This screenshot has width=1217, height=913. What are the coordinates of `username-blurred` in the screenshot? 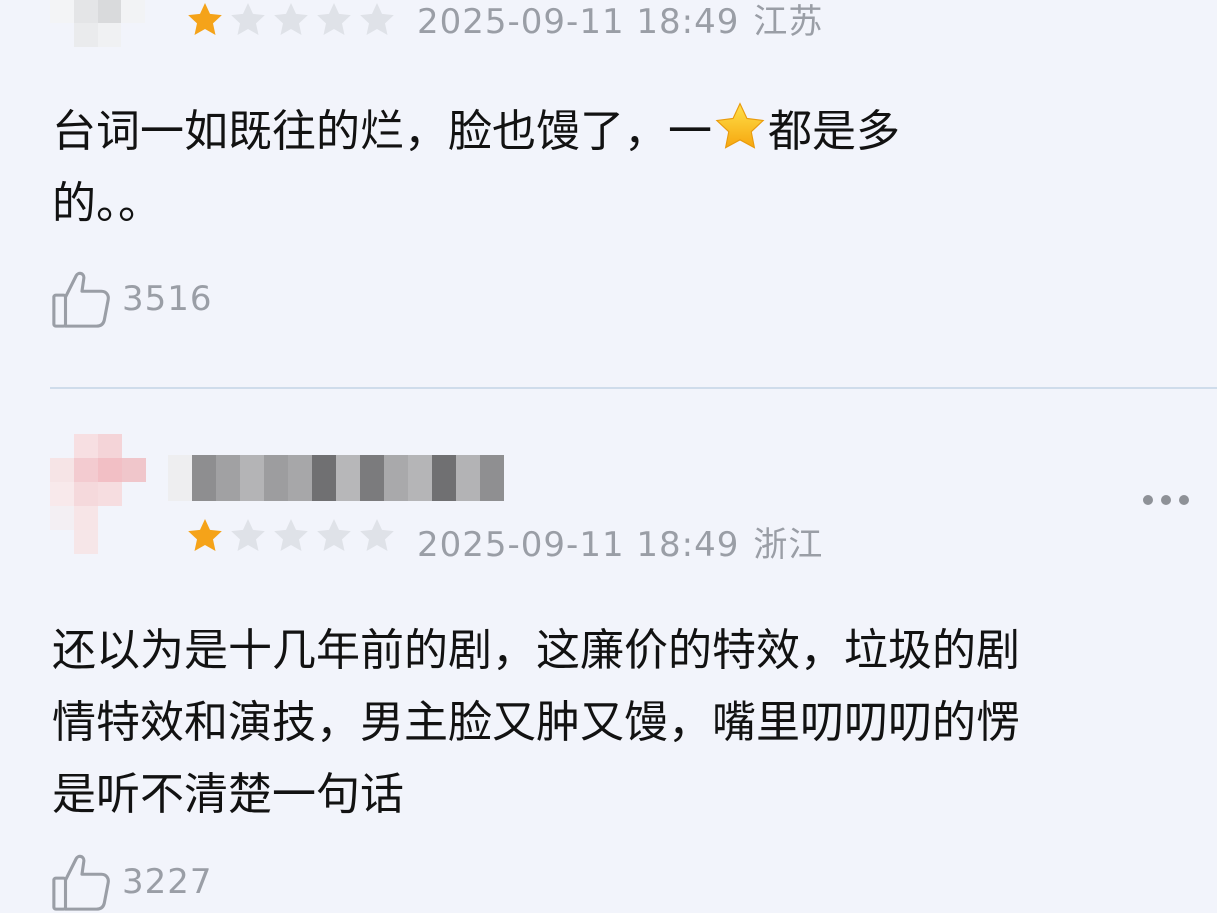 It's located at (336, 478).